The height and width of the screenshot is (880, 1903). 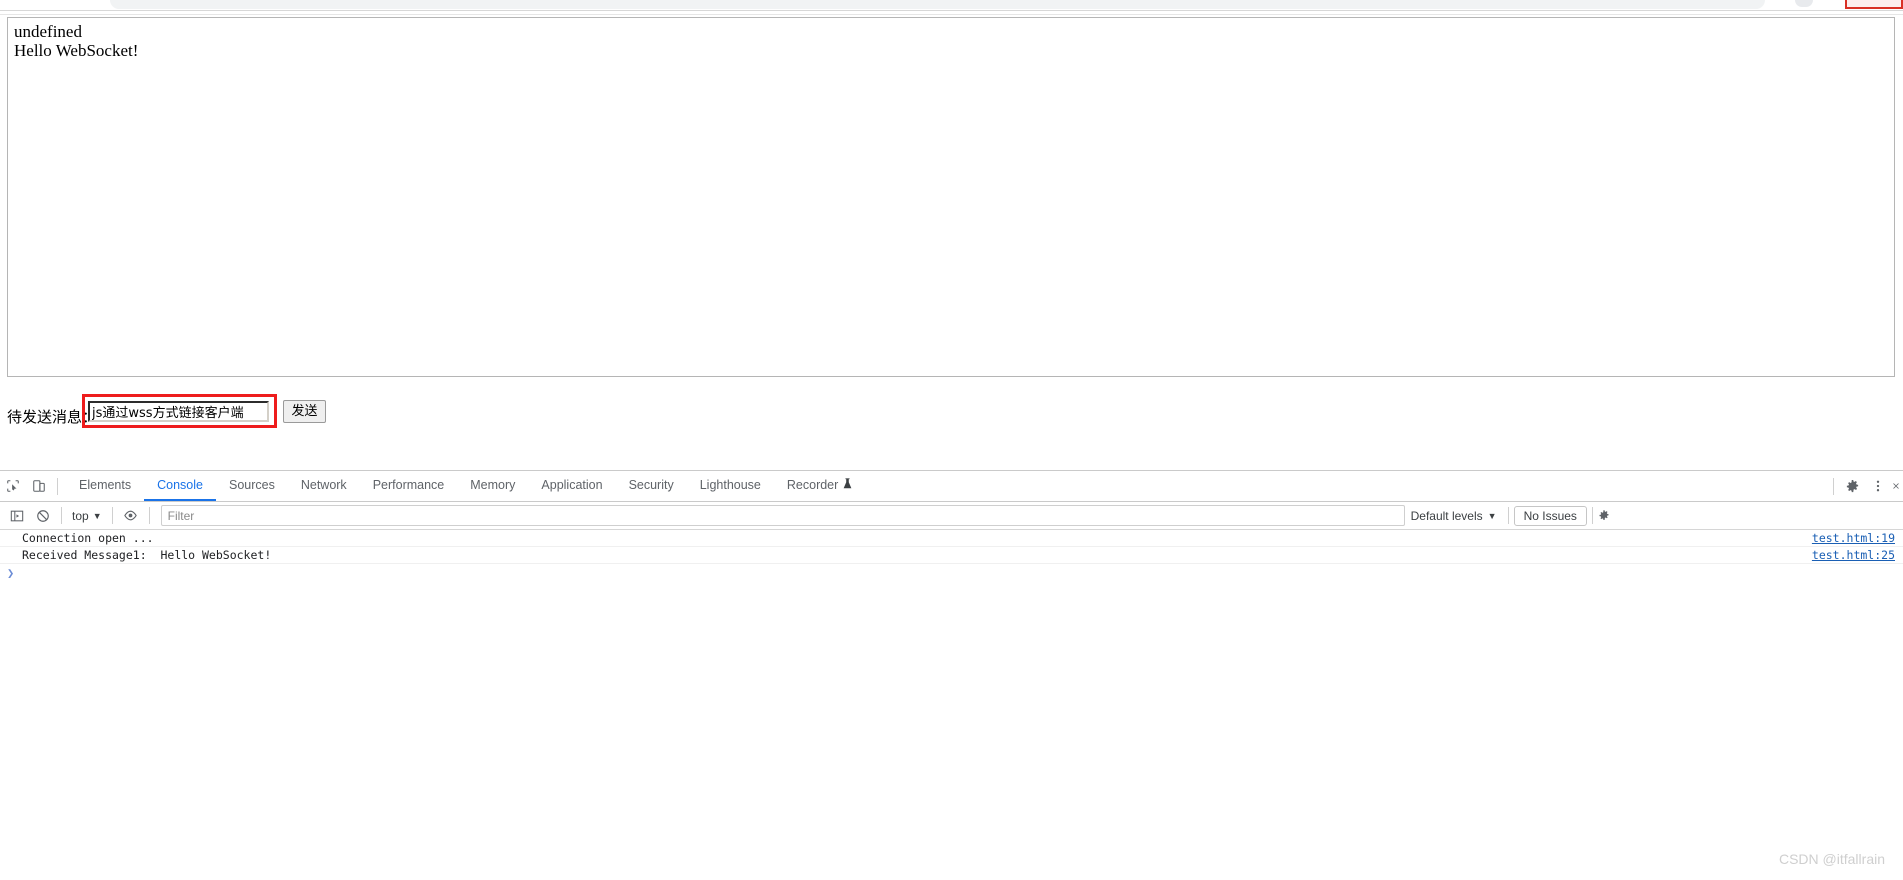 What do you see at coordinates (52, 417) in the screenshot?
I see `send-message-label: 待发送消息：` at bounding box center [52, 417].